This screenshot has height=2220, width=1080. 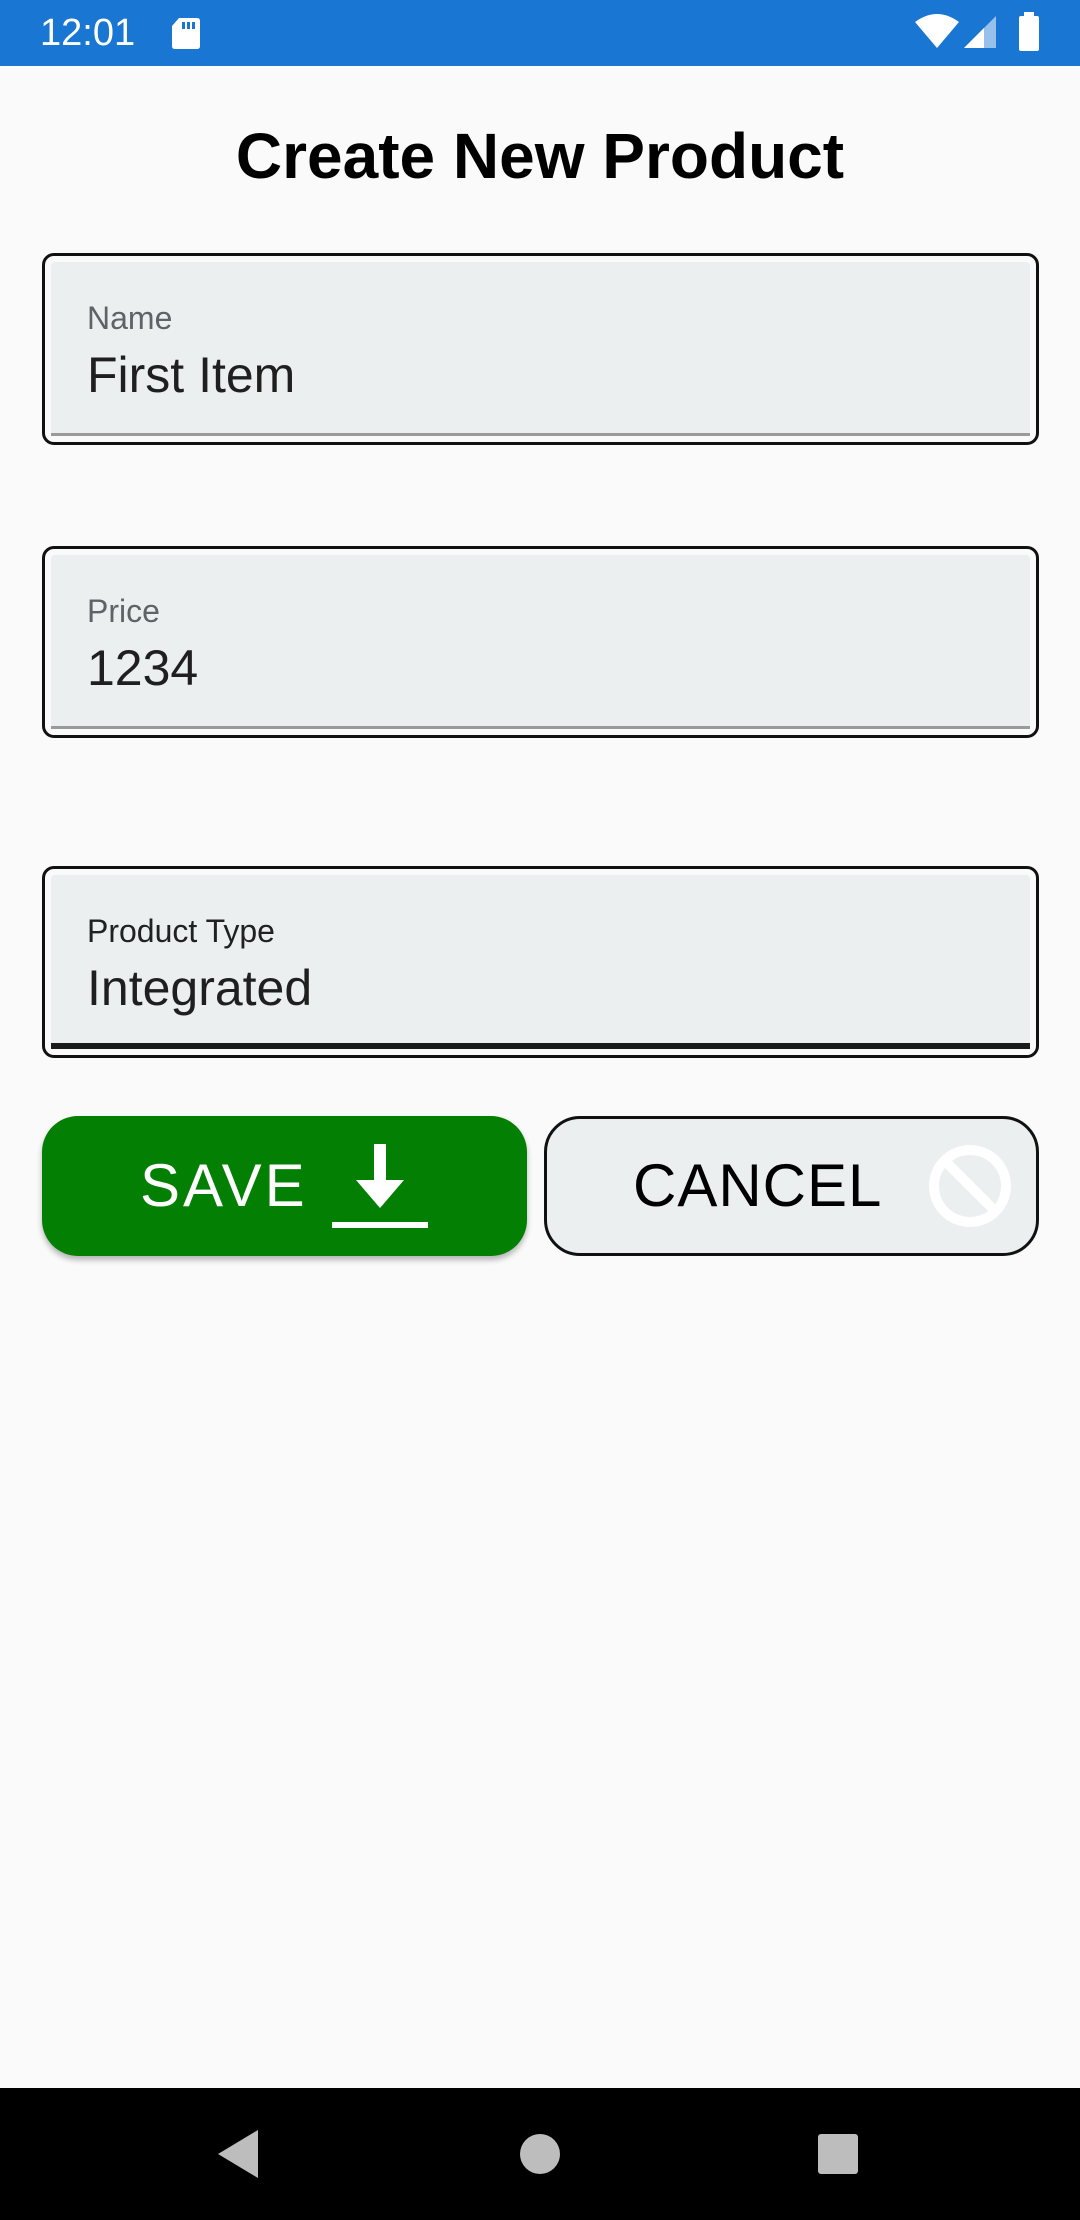 What do you see at coordinates (540, 727) in the screenshot?
I see `price-underline` at bounding box center [540, 727].